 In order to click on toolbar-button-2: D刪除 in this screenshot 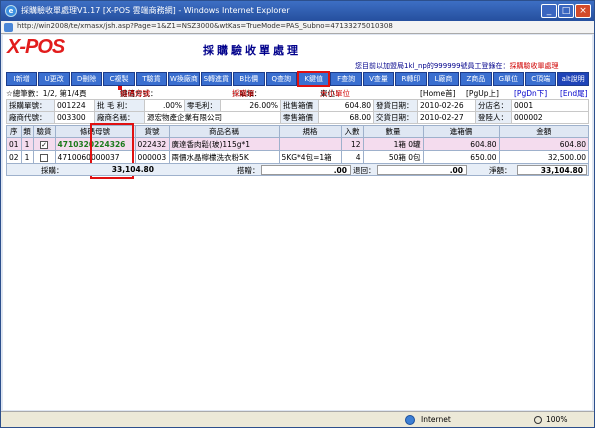, I will do `click(86, 79)`.